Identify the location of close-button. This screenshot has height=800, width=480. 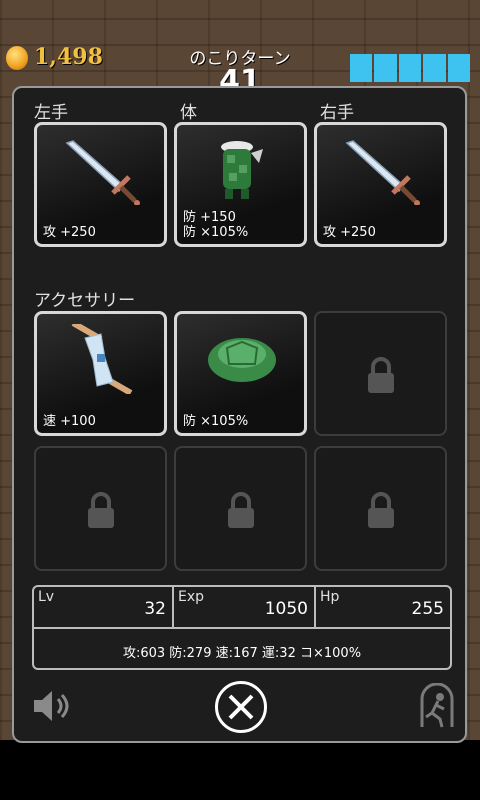
(241, 707).